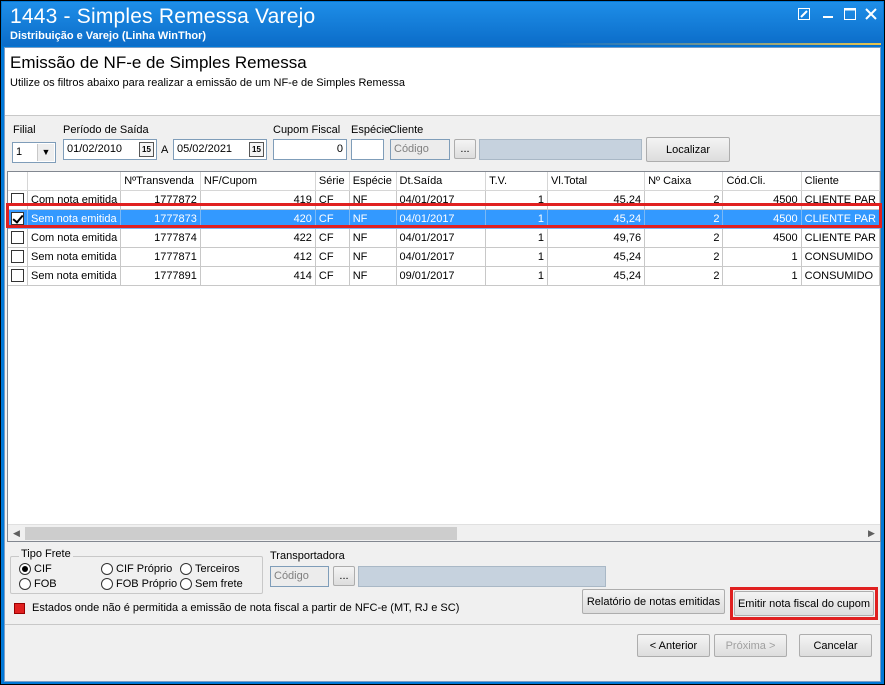  Describe the element at coordinates (139, 584) in the screenshot. I see `radio-fob-proprio: FOB Próprio` at that location.